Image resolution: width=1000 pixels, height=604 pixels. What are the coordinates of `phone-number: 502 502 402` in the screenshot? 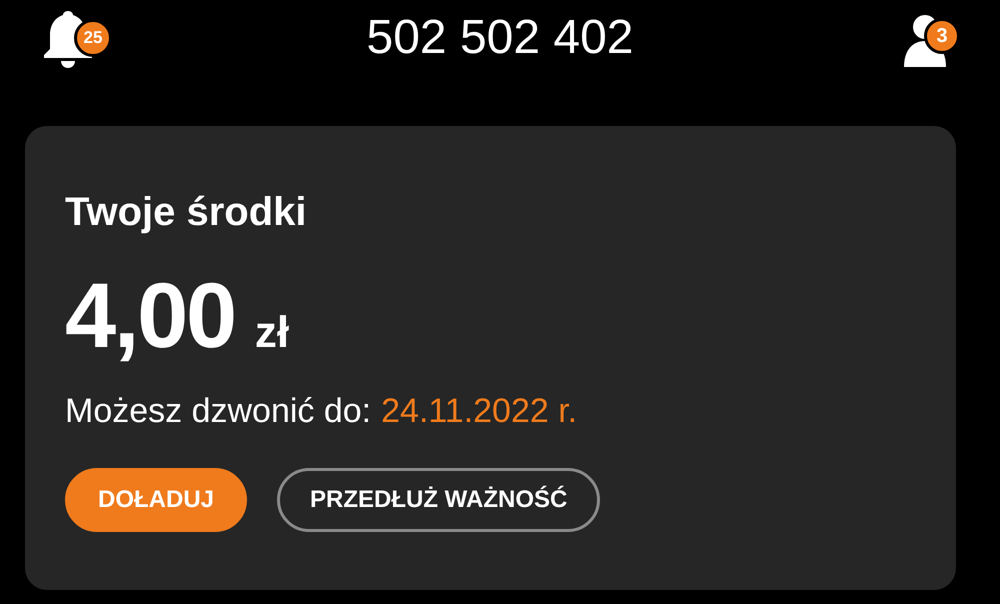 It's located at (500, 38).